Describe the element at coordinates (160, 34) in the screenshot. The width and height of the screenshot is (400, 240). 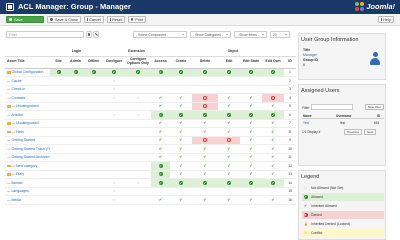
I see `component-select: - Select Component -` at that location.